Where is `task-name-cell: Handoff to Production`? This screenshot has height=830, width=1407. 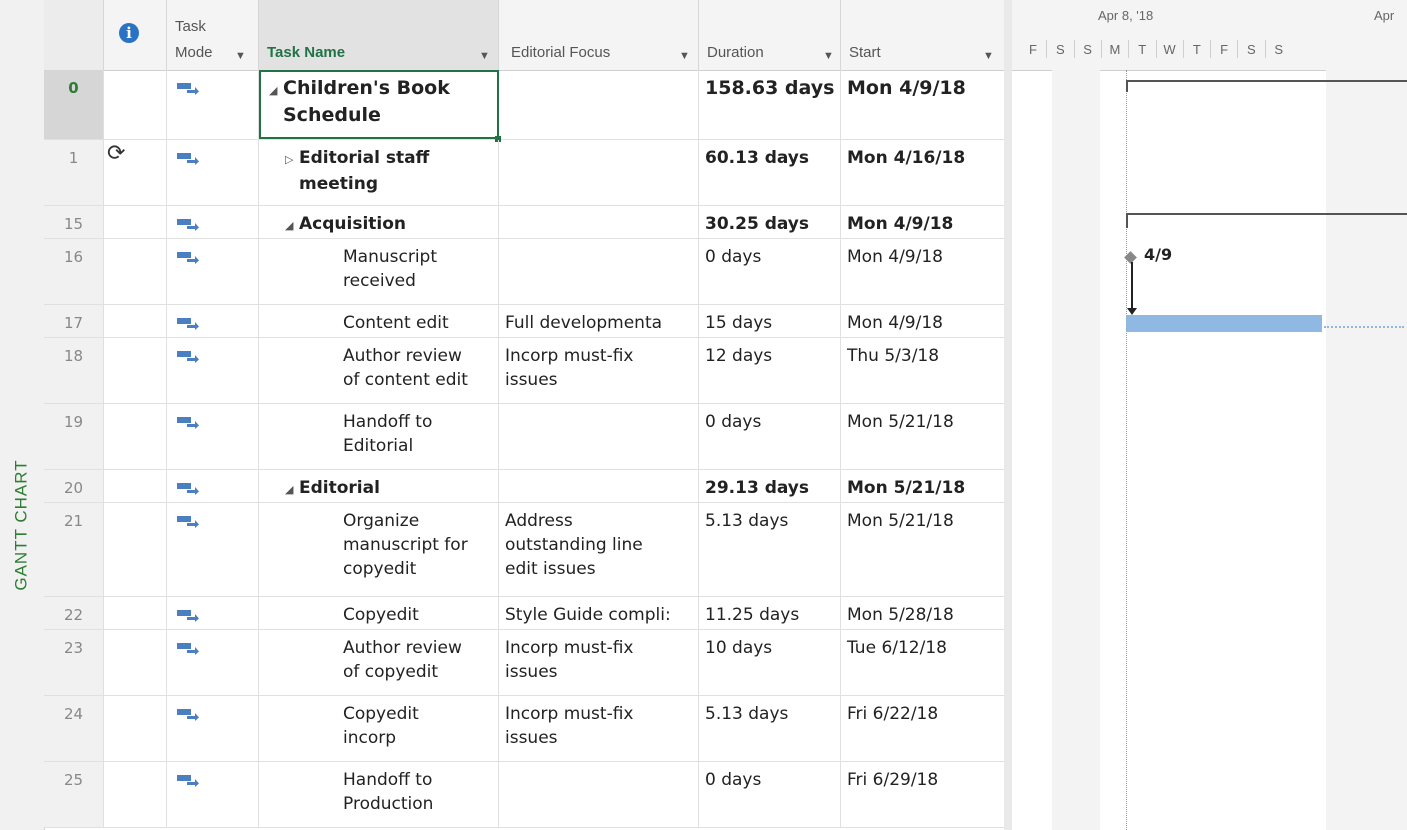 task-name-cell: Handoff to Production is located at coordinates (379, 794).